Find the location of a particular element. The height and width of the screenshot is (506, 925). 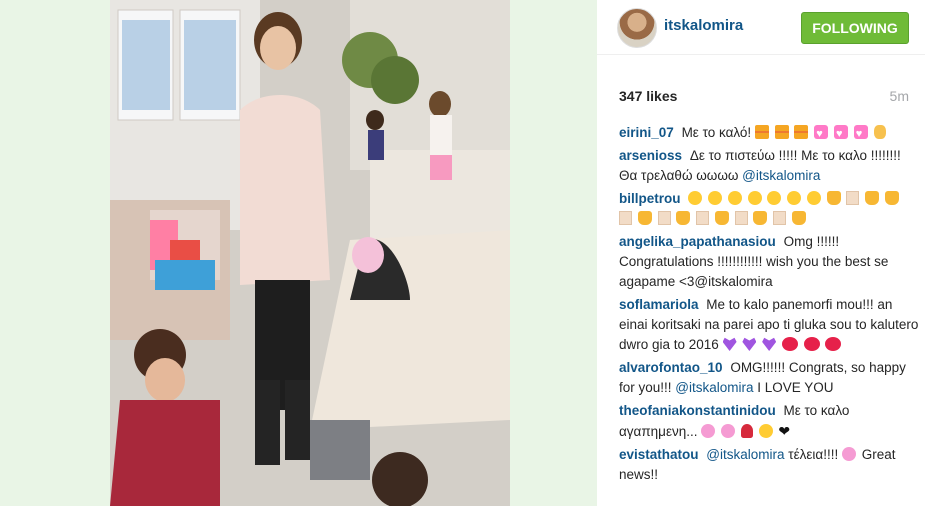

avatar is located at coordinates (637, 28).